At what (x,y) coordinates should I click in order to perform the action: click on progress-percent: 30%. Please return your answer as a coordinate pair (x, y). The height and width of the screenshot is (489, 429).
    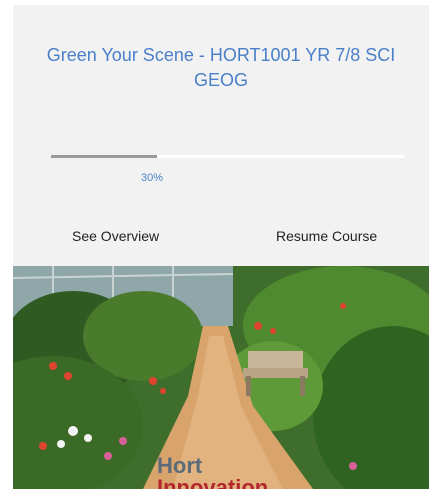
    Looking at the image, I should click on (152, 178).